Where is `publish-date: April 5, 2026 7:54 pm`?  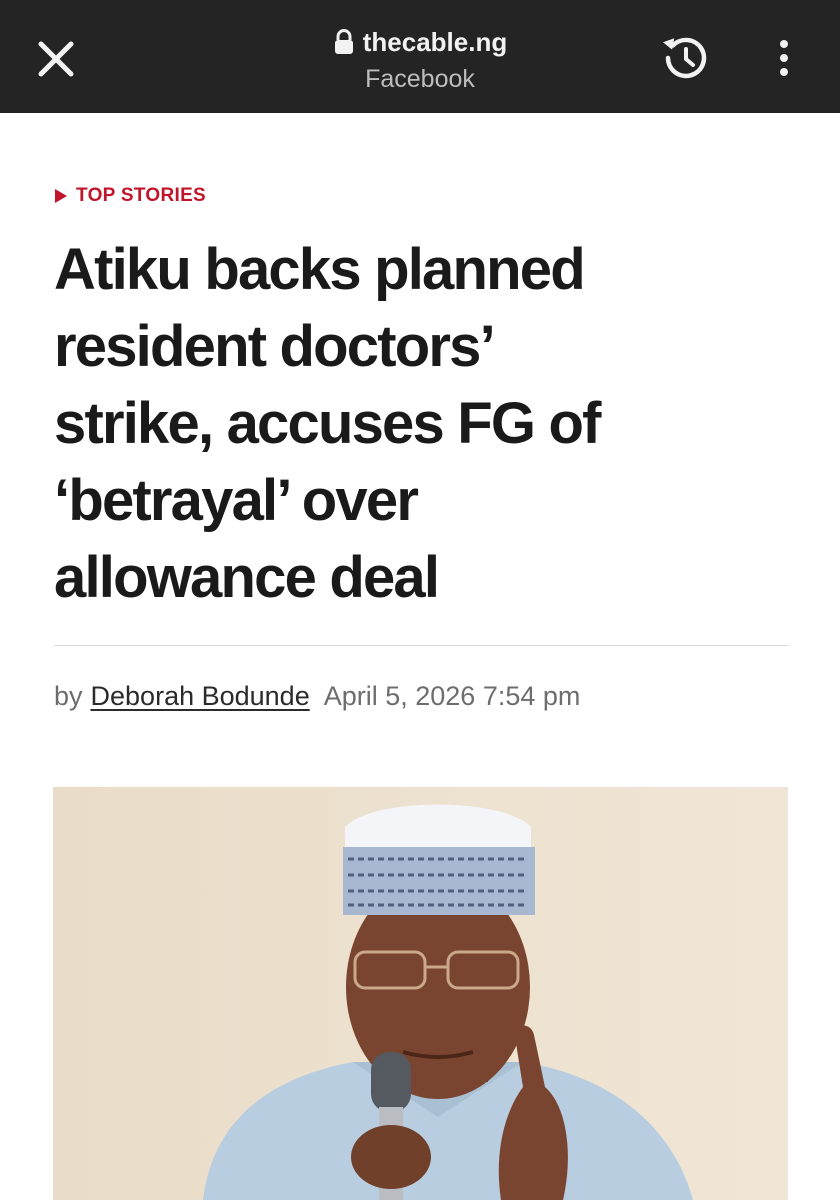
publish-date: April 5, 2026 7:54 pm is located at coordinates (452, 696).